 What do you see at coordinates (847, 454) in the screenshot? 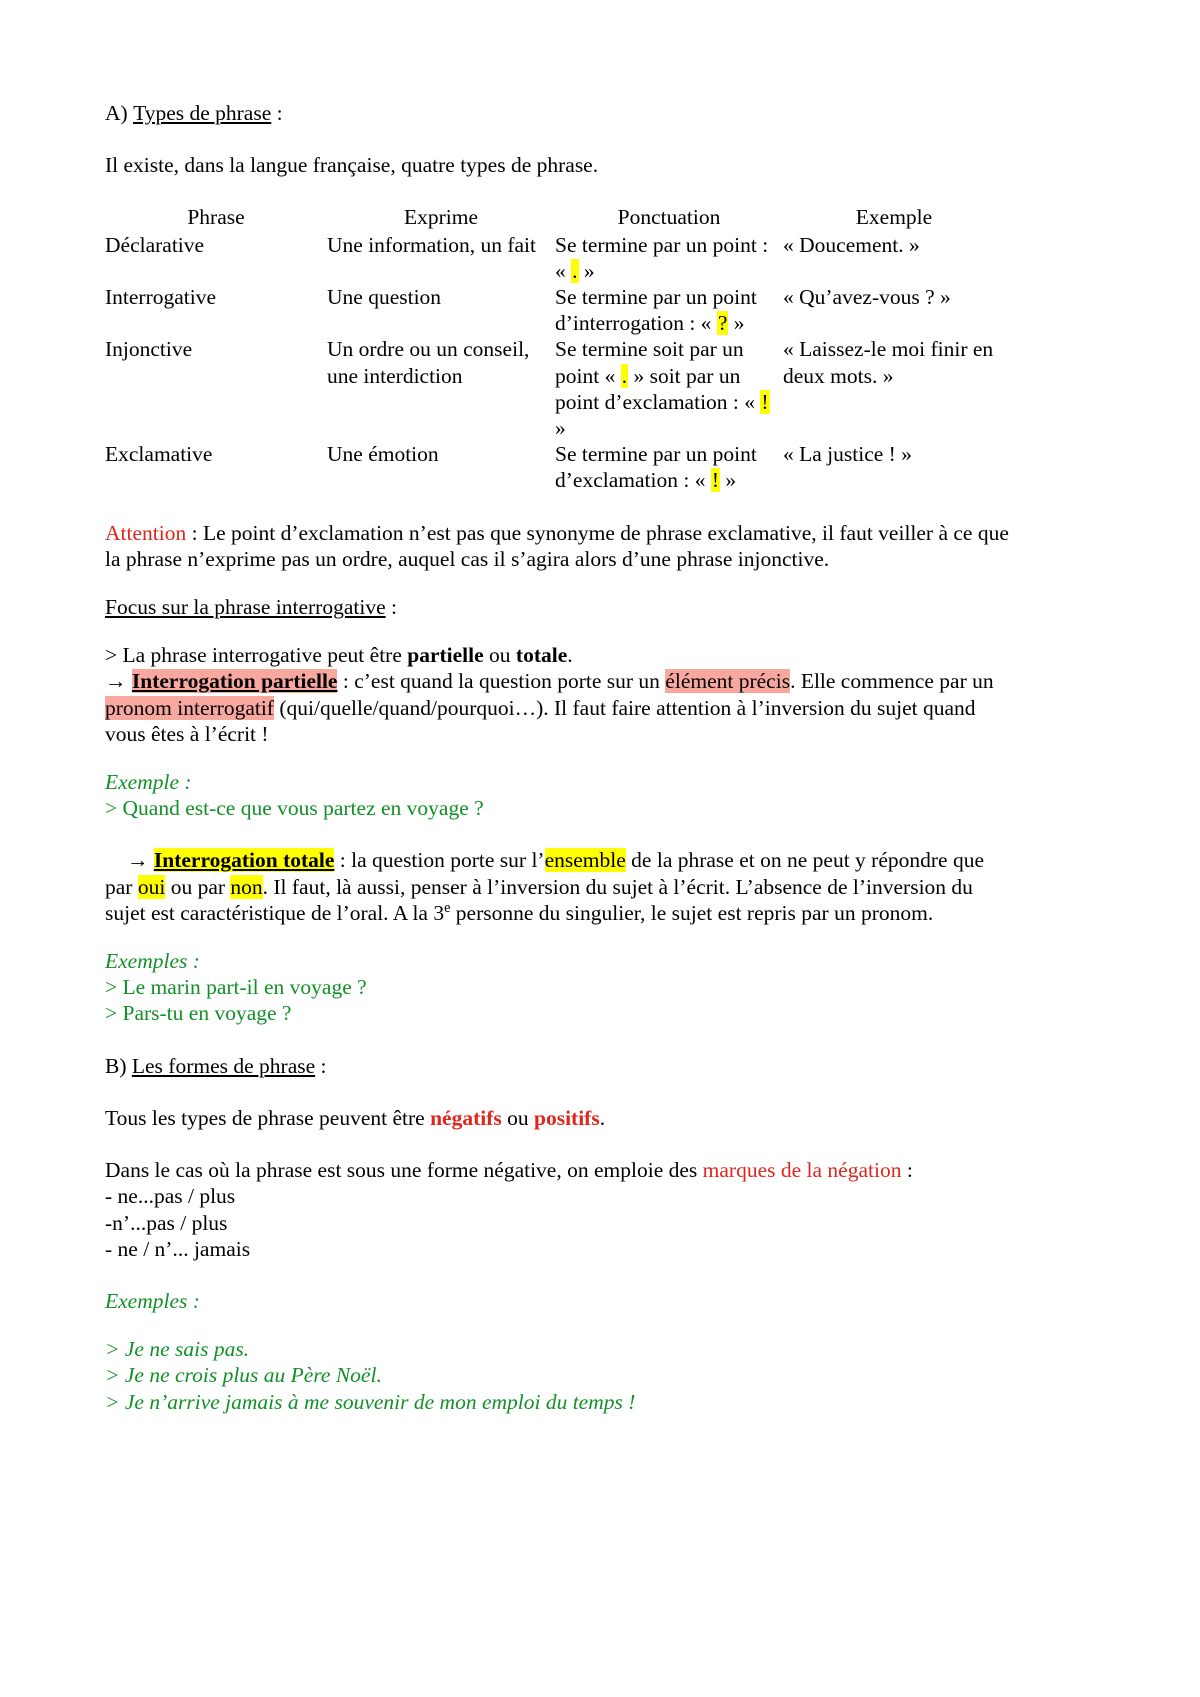
I see `cell-exemple: « La justice ! »` at bounding box center [847, 454].